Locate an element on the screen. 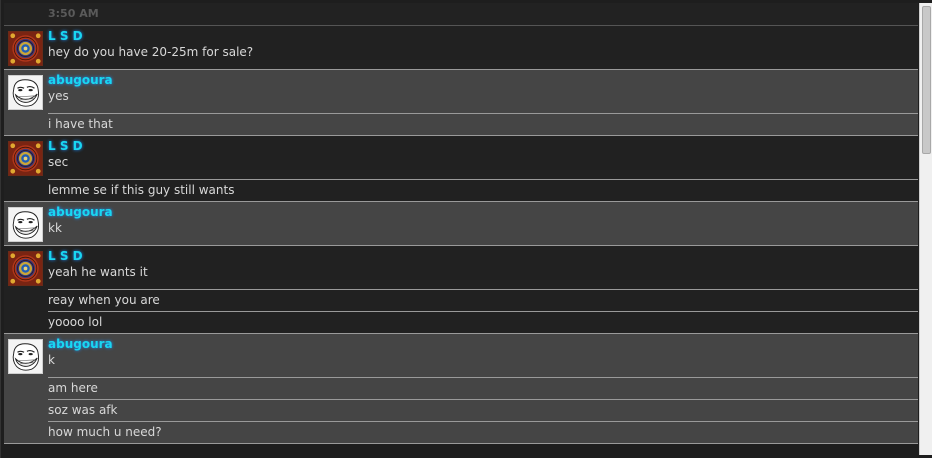 The height and width of the screenshot is (458, 932). message-line: reay when you are is located at coordinates (483, 300).